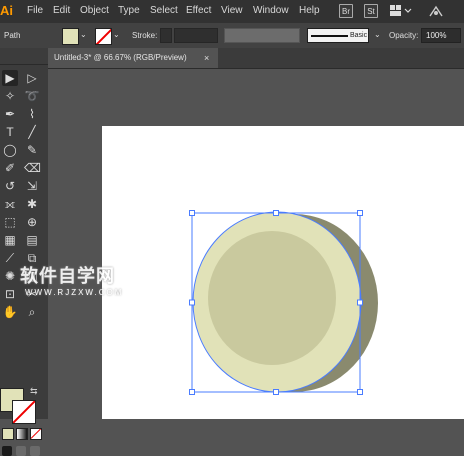 This screenshot has width=464, height=456. I want to click on draw-inside-icon, so click(35, 451).